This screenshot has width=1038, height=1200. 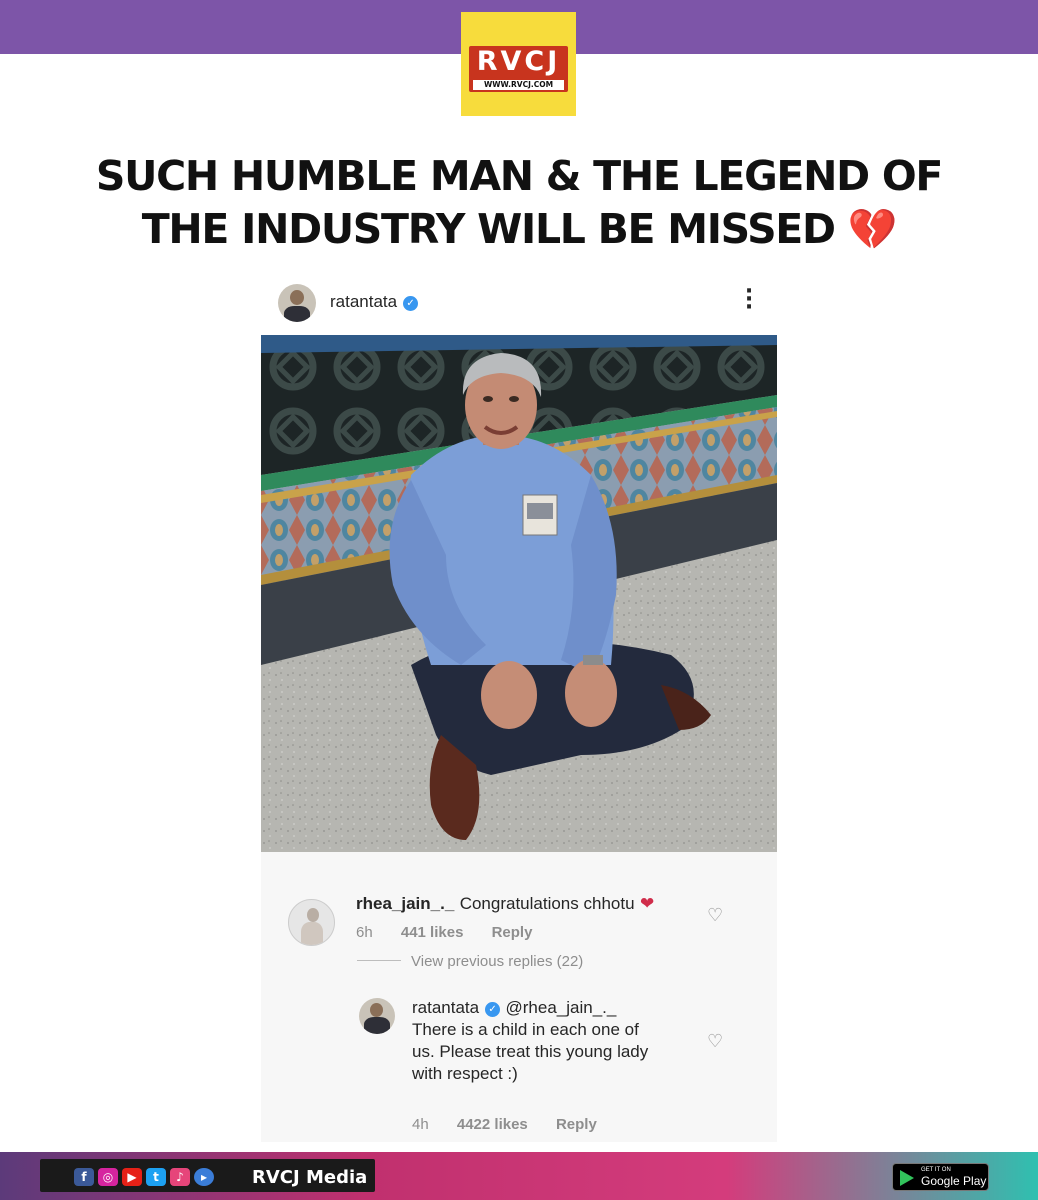 What do you see at coordinates (497, 961) in the screenshot?
I see `view-replies-text: View previous replies (22)` at bounding box center [497, 961].